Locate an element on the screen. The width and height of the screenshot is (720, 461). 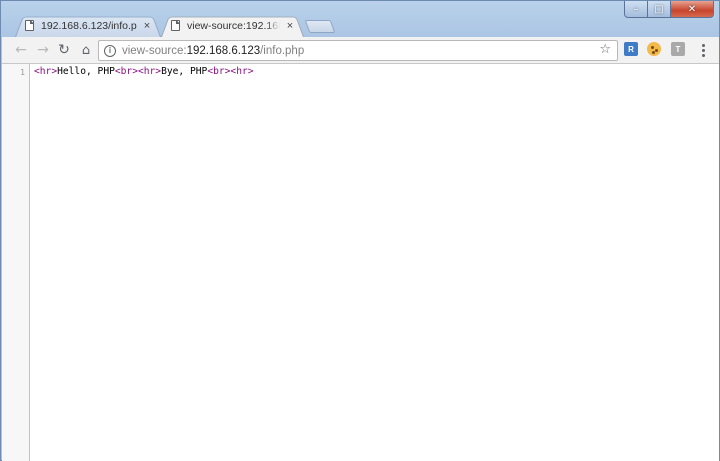
maximize-icon: □ is located at coordinates (659, 9).